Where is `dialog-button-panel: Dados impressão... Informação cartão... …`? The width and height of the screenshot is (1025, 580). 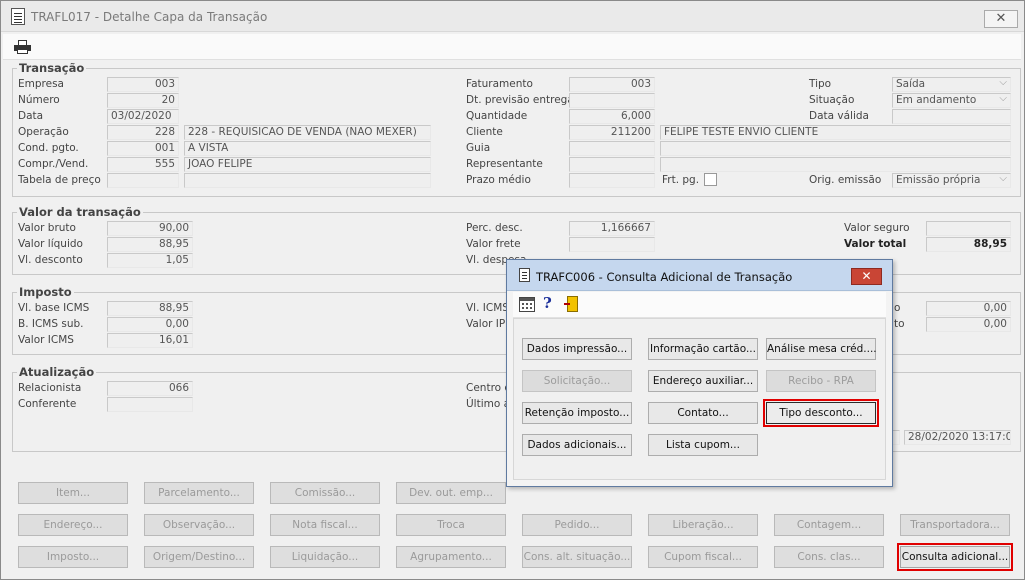
dialog-button-panel: Dados impressão... Informação cartão... … is located at coordinates (699, 399).